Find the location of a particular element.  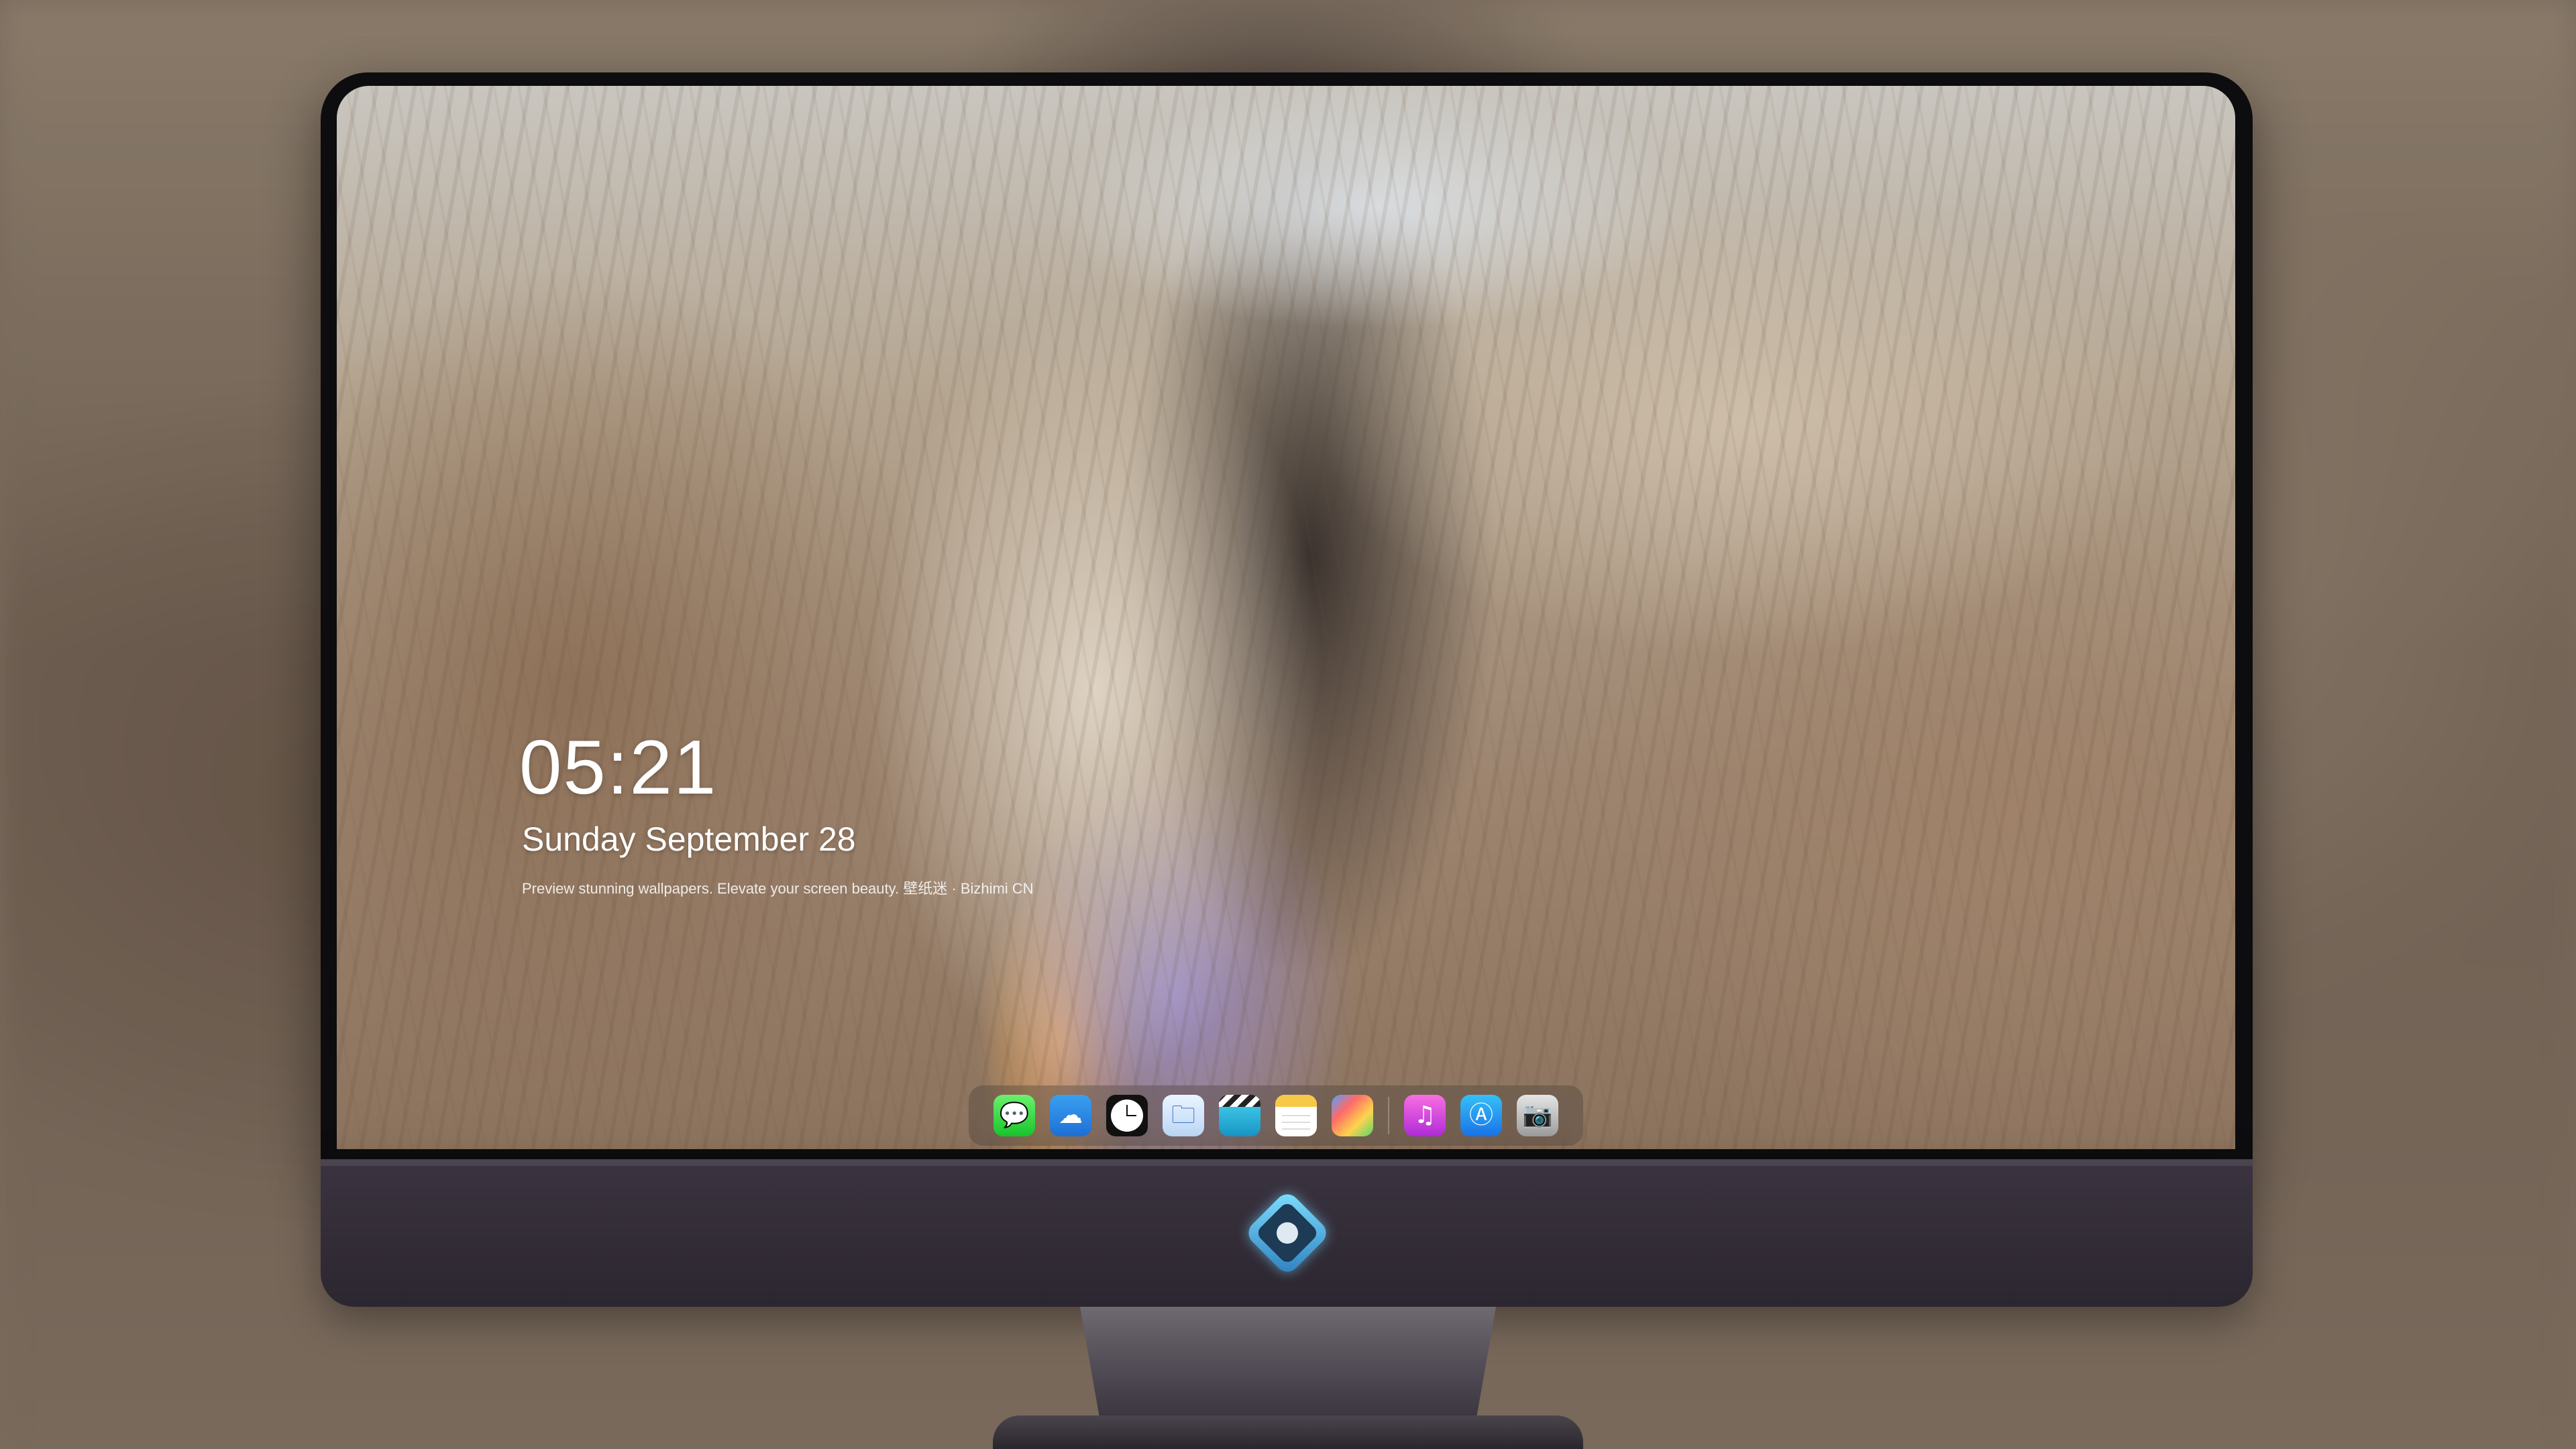

monitor-chin is located at coordinates (1287, 1233).